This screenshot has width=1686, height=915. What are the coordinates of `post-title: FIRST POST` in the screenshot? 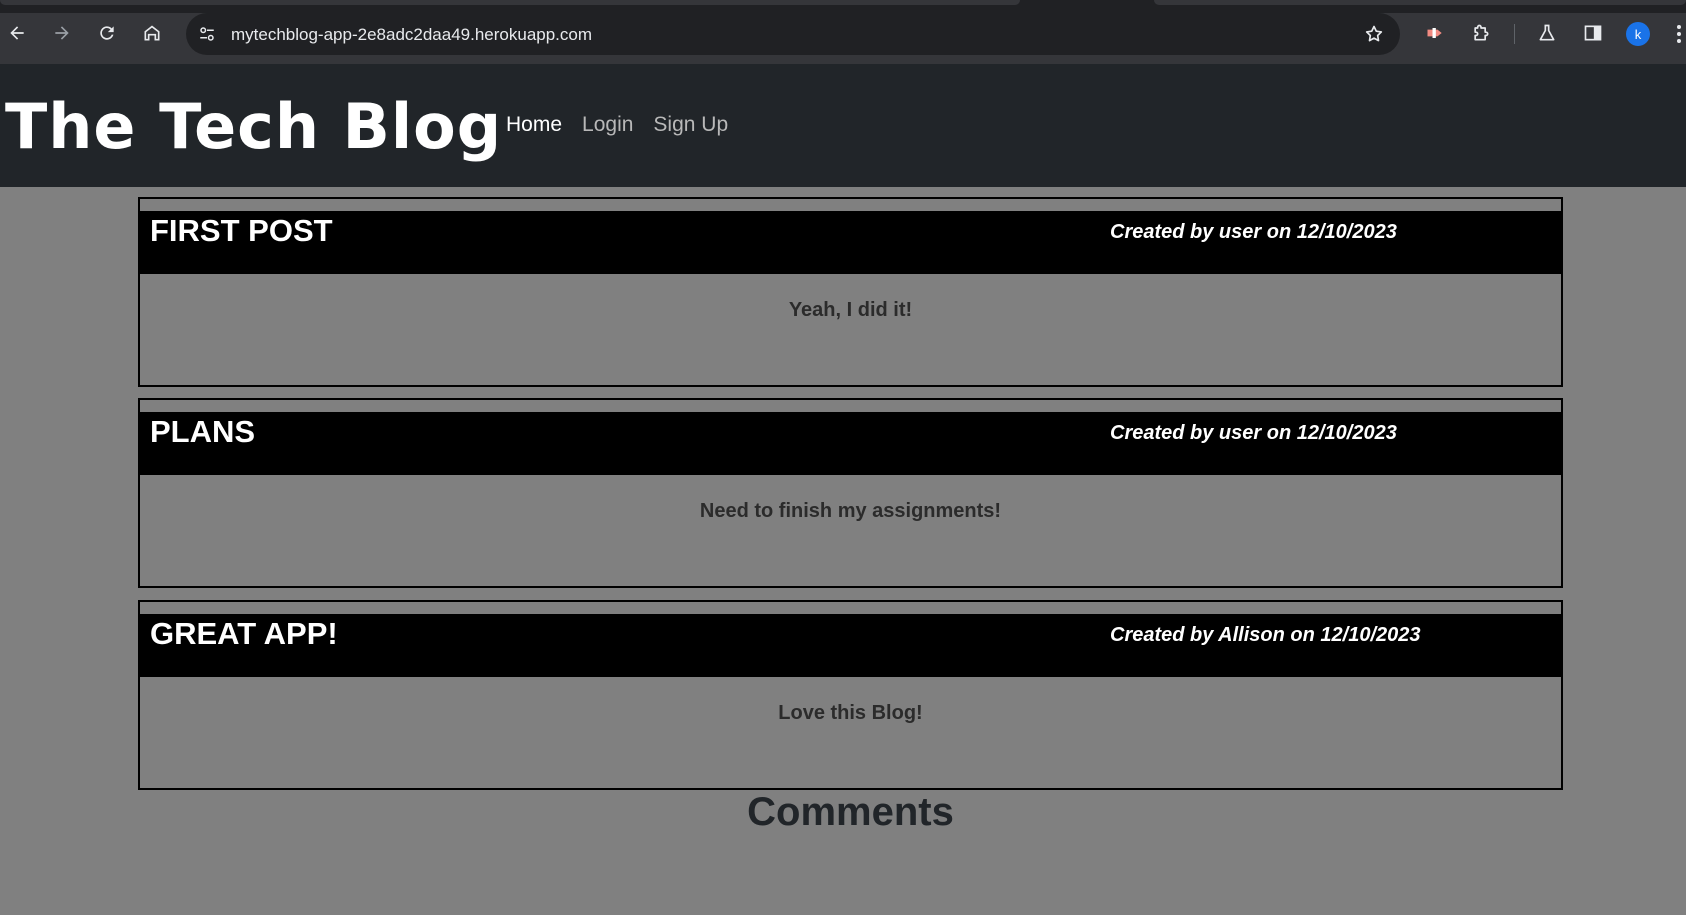 It's located at (241, 230).